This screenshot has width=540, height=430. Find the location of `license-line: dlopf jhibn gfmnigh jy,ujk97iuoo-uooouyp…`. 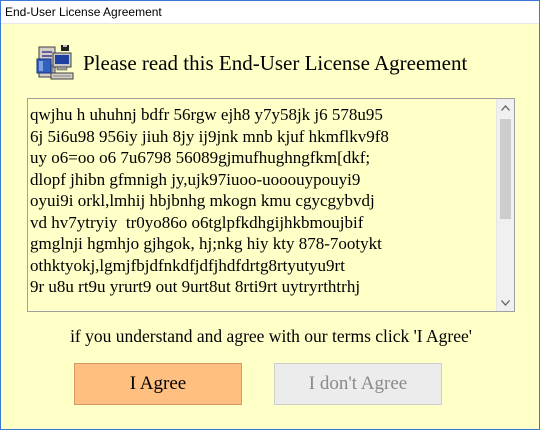

license-line: dlopf jhibn gfmnigh jy,ujk97iuoo-uooouyp… is located at coordinates (195, 179).